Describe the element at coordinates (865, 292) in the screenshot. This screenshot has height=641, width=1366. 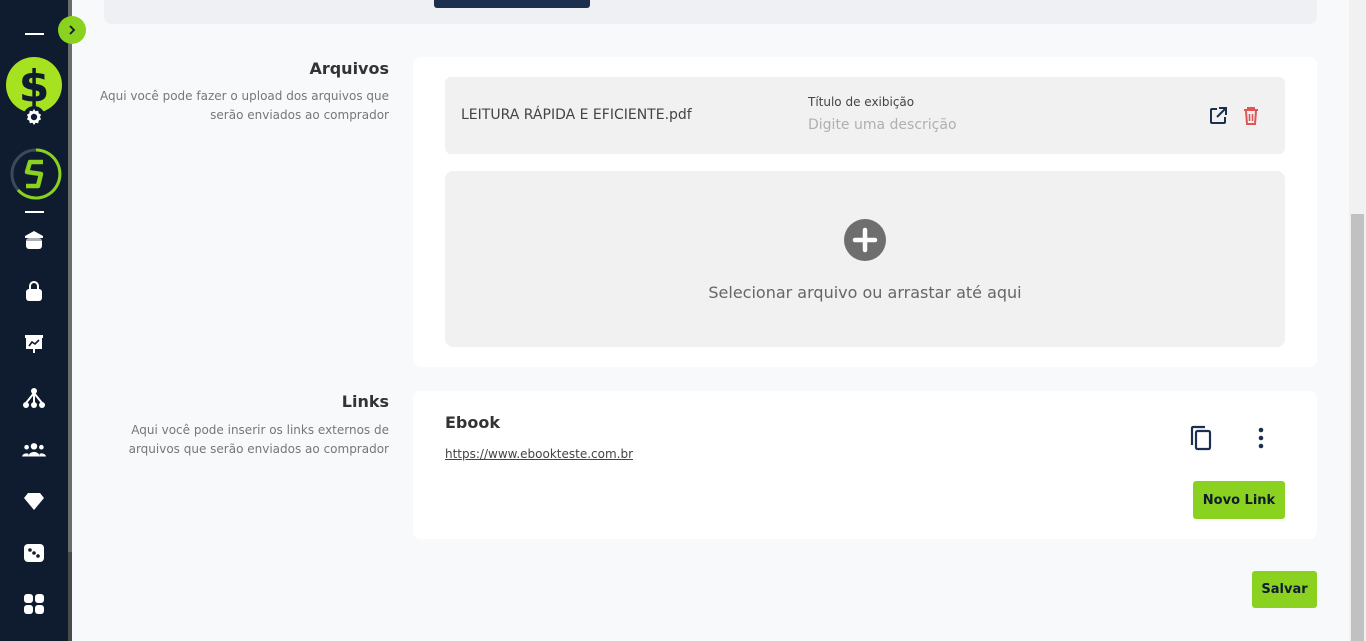
I see `dropzone-text: Selecionar arquivo ou arrastar até aqui` at that location.